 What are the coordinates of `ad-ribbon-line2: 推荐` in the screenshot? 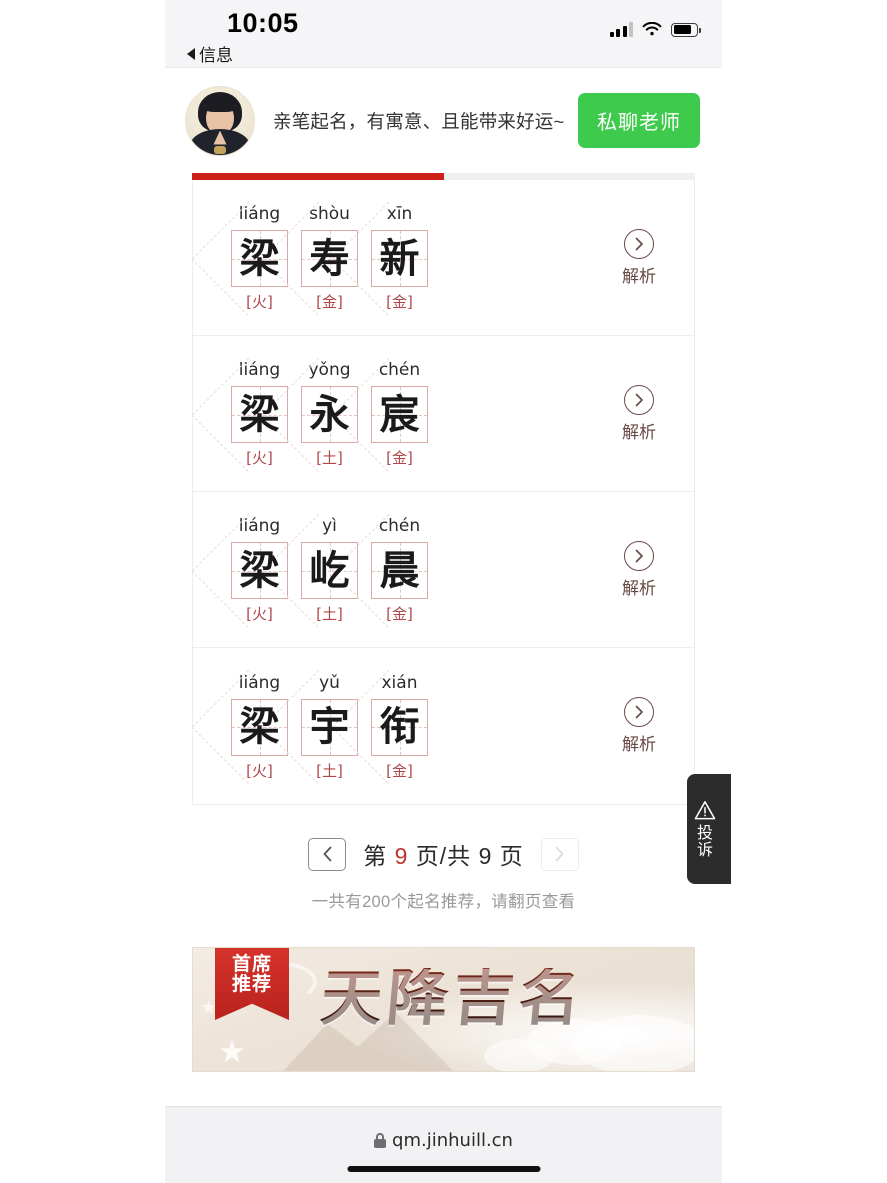 It's located at (251, 983).